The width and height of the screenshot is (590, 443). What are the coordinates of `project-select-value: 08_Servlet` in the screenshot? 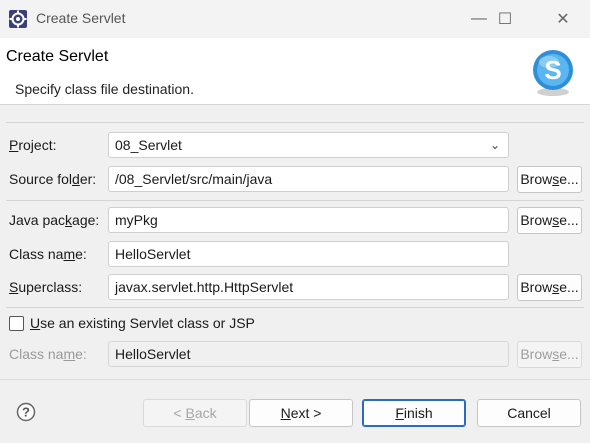 It's located at (148, 145).